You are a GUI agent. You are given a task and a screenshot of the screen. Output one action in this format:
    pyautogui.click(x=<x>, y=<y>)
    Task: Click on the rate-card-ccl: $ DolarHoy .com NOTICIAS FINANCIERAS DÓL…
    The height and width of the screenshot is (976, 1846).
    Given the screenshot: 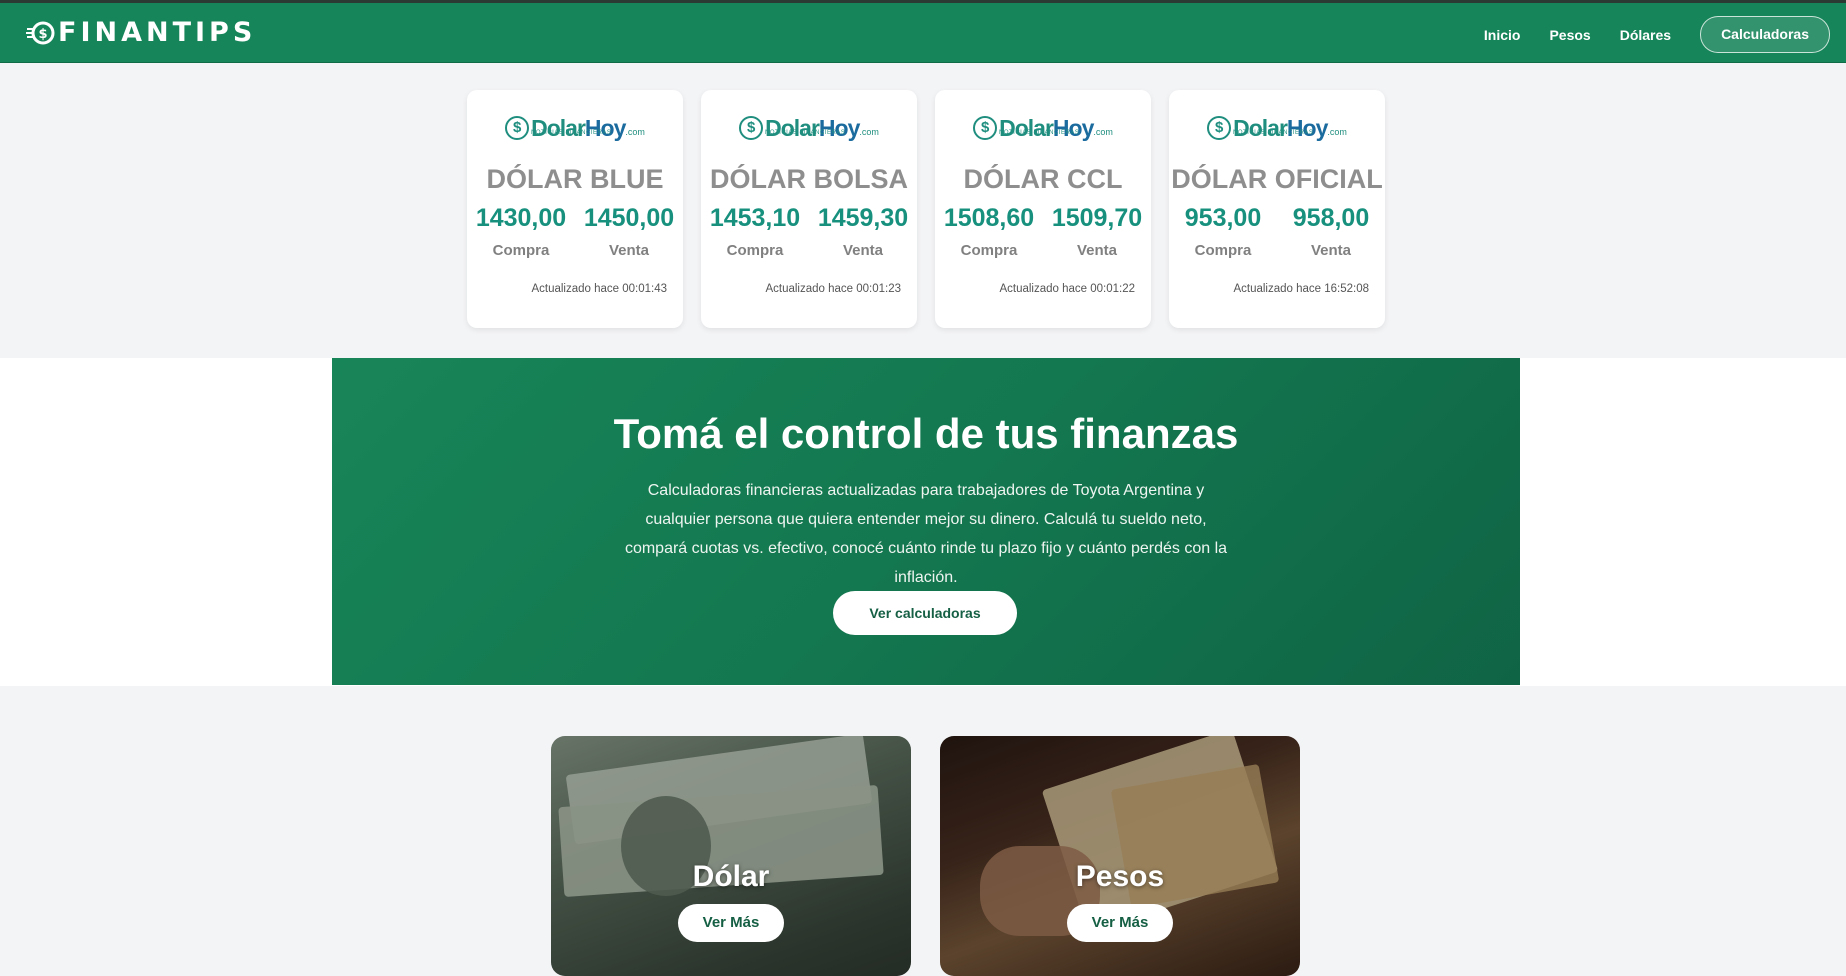 What is the action you would take?
    pyautogui.click(x=1043, y=209)
    